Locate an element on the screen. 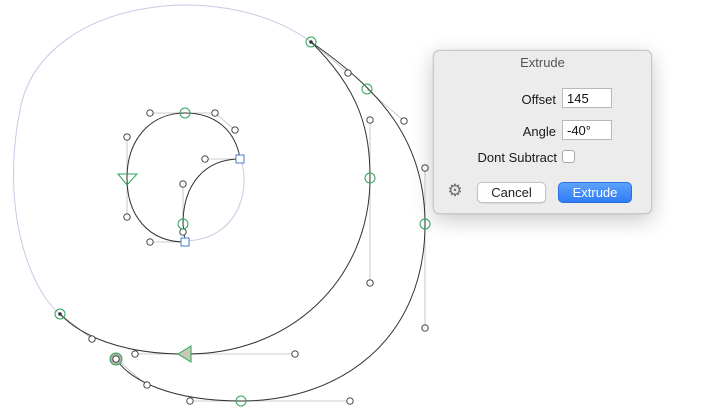 The image size is (701, 408). dont-subtract-checkbox is located at coordinates (568, 156).